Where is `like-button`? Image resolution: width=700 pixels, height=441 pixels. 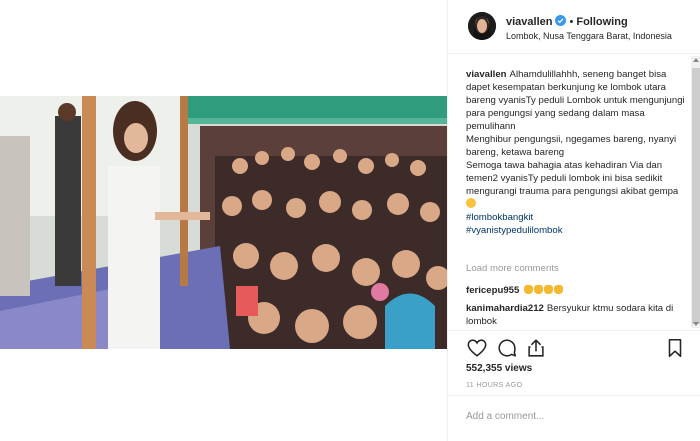
like-button is located at coordinates (477, 348).